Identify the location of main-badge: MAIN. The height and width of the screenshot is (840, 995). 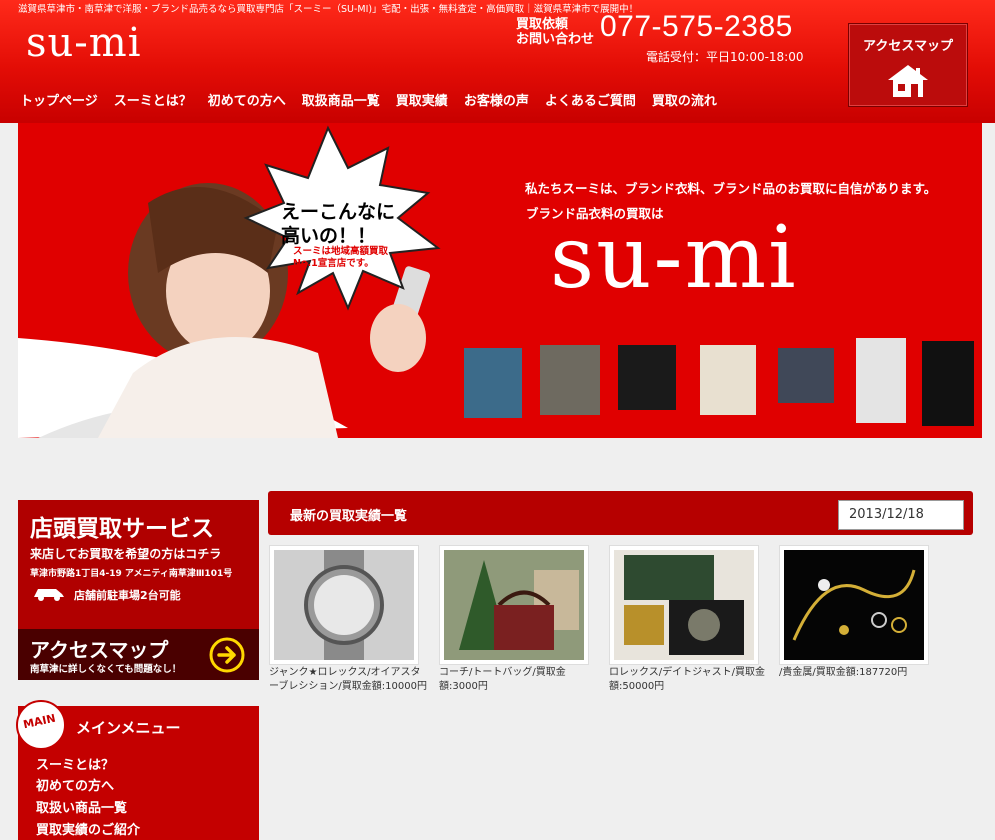
(41, 725).